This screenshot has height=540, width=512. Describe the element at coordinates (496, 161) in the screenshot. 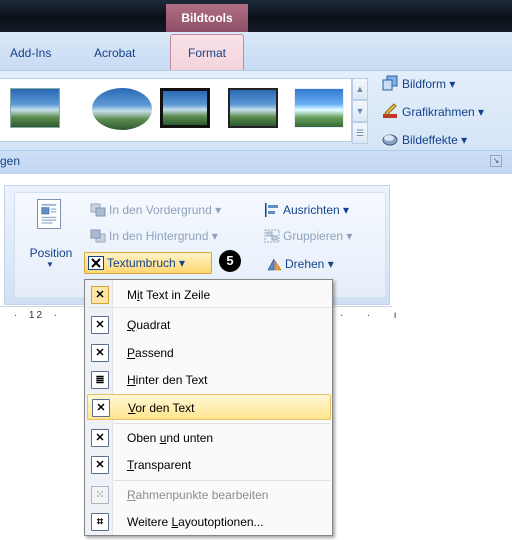

I see `dialog-launcher-icon: ↘` at that location.